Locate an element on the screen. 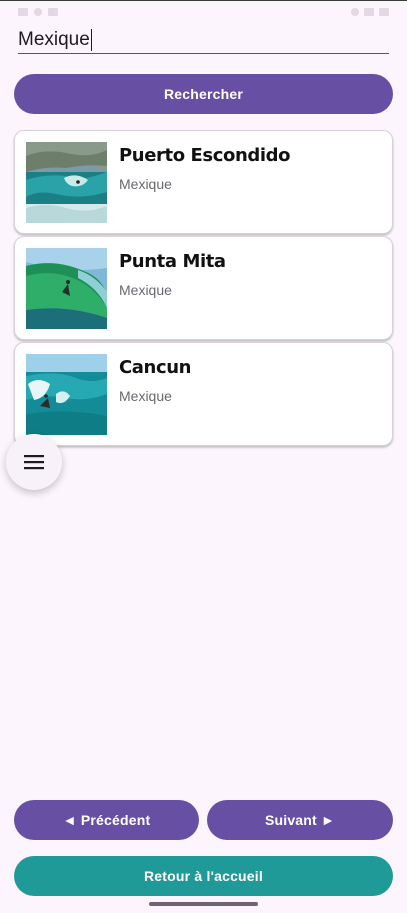 Image resolution: width=407 pixels, height=913 pixels. result-card: Cancun Mexique is located at coordinates (203, 394).